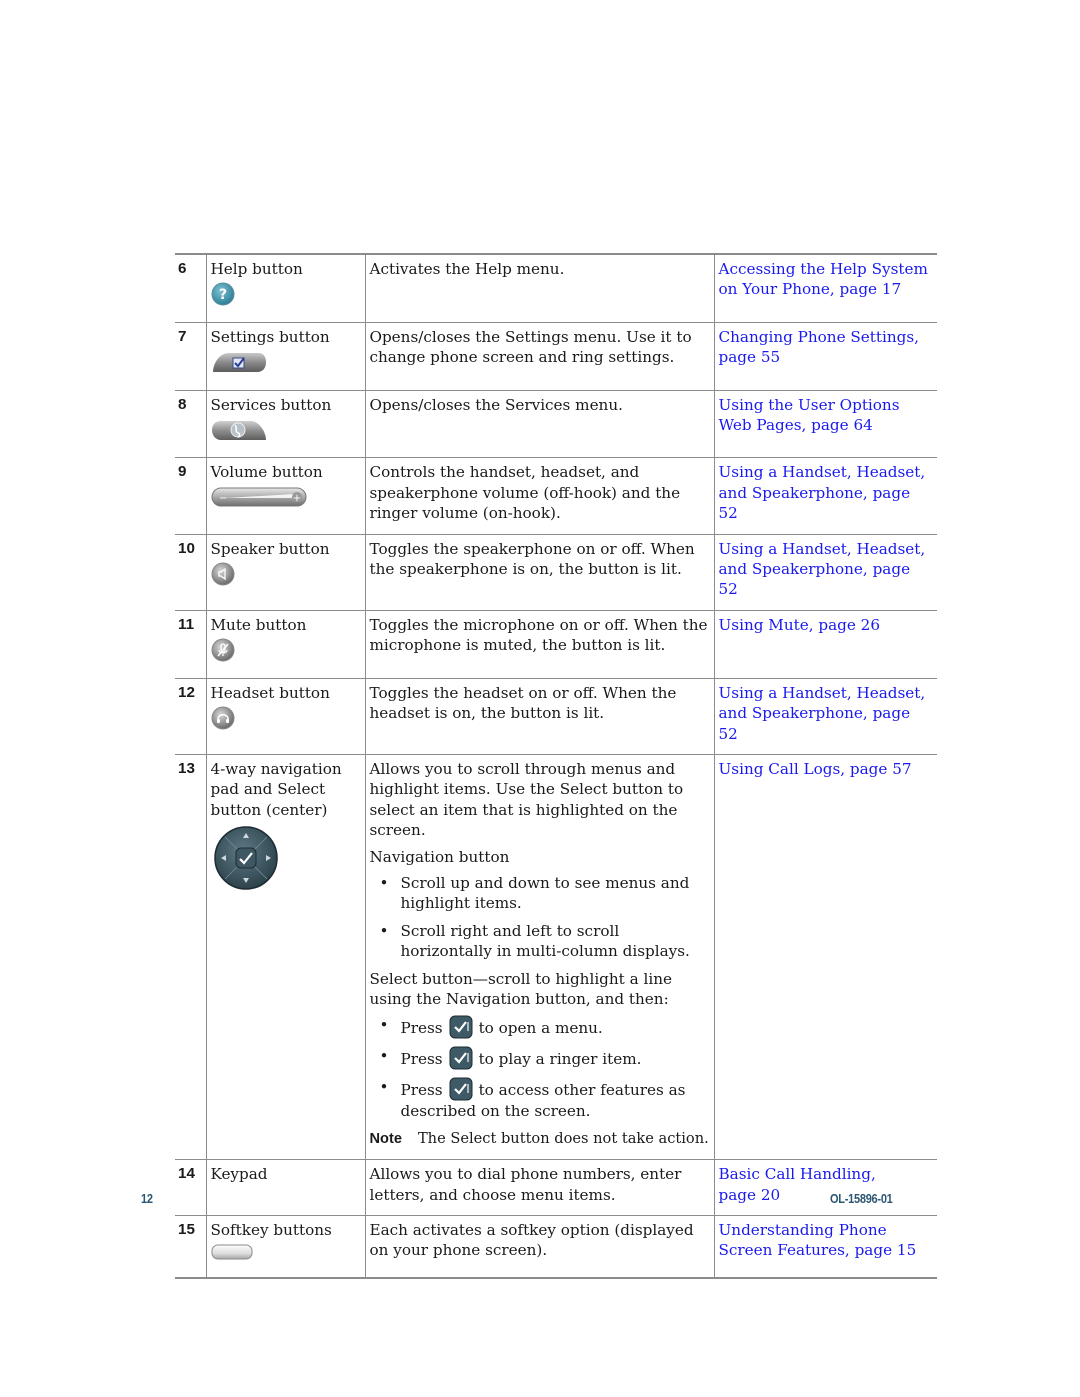  Describe the element at coordinates (190, 1246) in the screenshot. I see `row-number: 15` at that location.